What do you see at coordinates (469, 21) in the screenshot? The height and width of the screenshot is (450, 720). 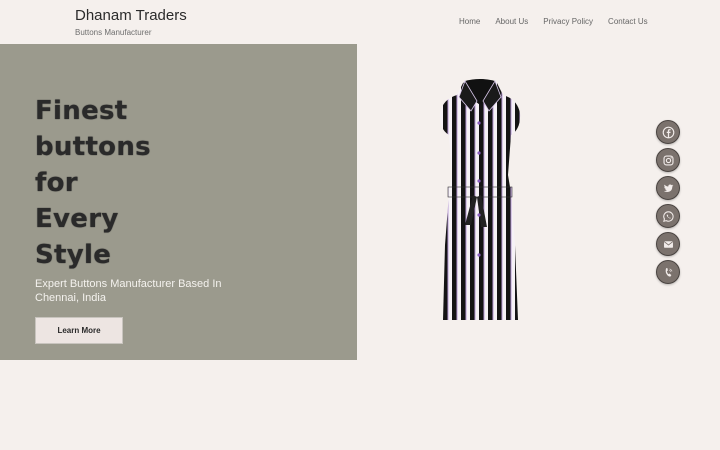 I see `nav-home: Home` at bounding box center [469, 21].